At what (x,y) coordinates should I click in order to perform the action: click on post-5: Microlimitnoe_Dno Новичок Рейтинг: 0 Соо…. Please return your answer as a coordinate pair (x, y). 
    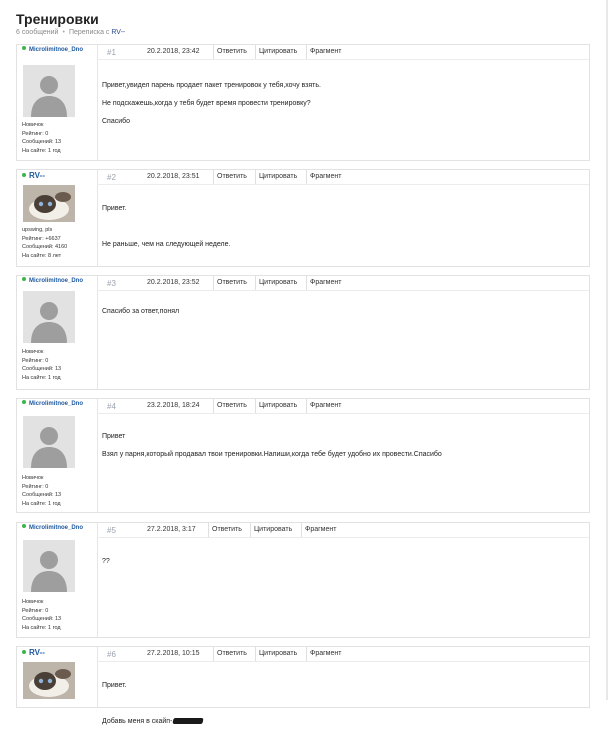
    Looking at the image, I should click on (303, 580).